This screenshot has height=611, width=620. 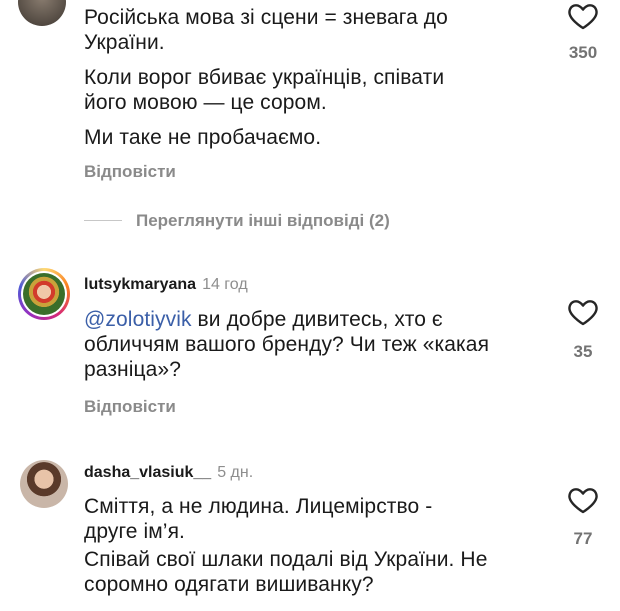 I want to click on username: dasha_vlasiuk__, so click(x=147, y=472).